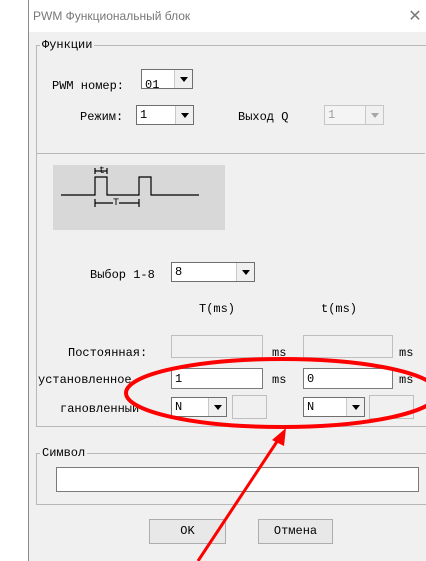 Image resolution: width=426 pixels, height=561 pixels. What do you see at coordinates (112, 16) in the screenshot?
I see `window-title: PWM Функциональный блок` at bounding box center [112, 16].